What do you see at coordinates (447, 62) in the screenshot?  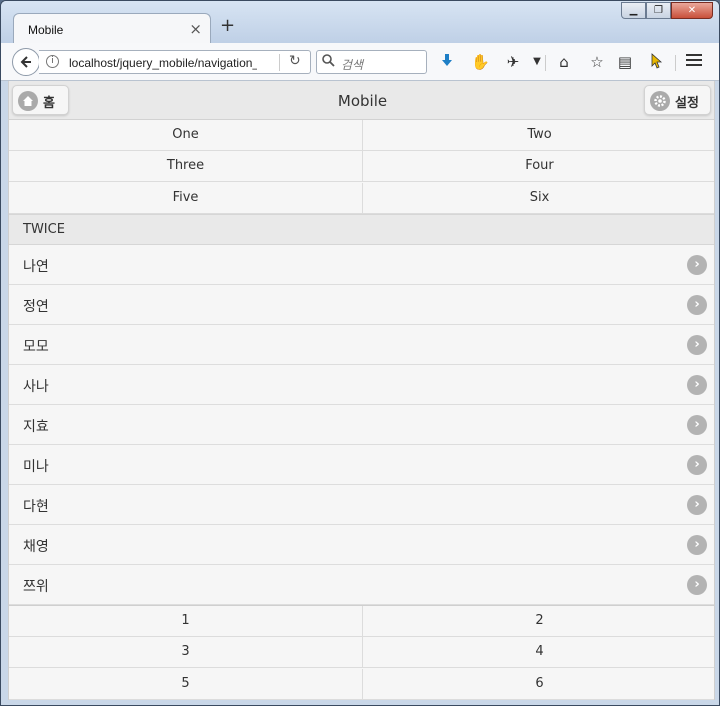 I see `download-icon` at bounding box center [447, 62].